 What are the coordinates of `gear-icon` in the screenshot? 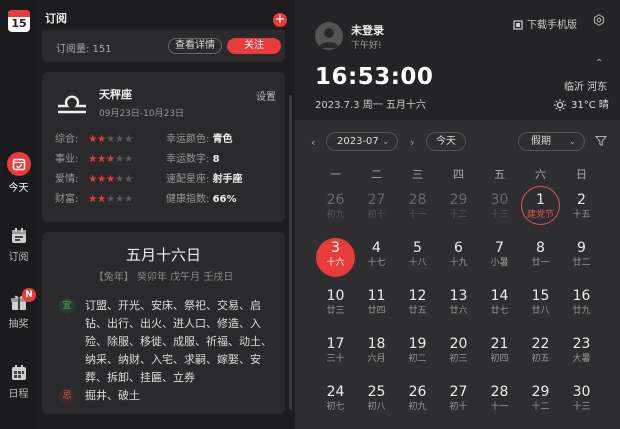 It's located at (599, 20).